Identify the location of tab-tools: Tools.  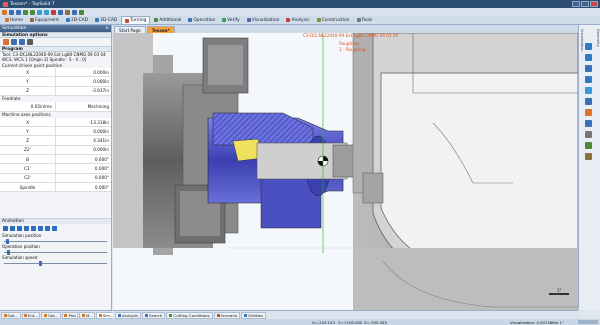
(365, 20).